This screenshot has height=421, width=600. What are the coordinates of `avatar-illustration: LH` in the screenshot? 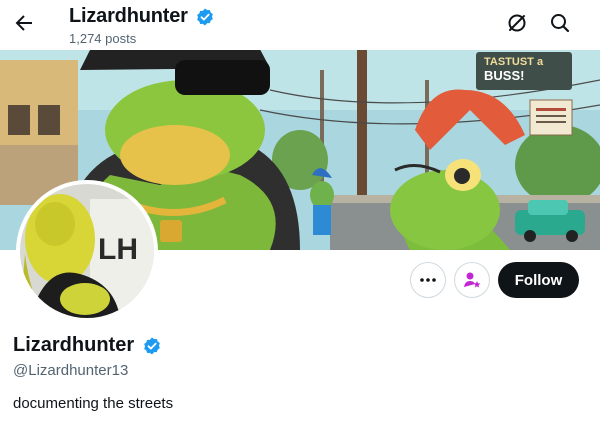 It's located at (87, 251).